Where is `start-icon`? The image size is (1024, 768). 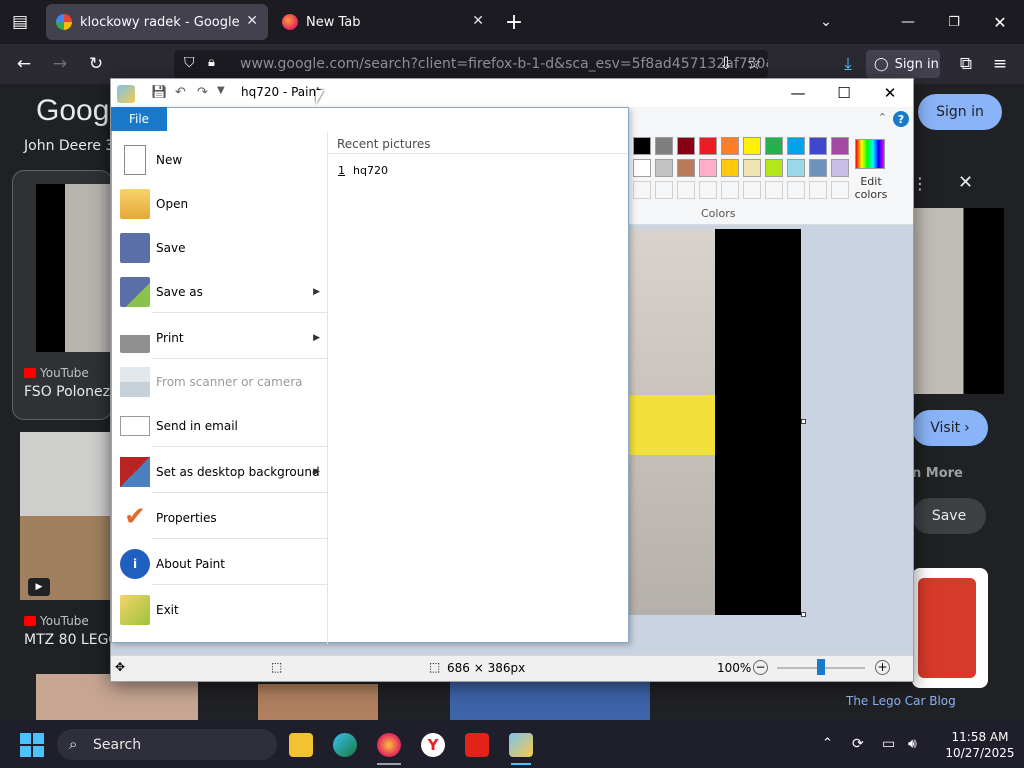
start-icon is located at coordinates (32, 745).